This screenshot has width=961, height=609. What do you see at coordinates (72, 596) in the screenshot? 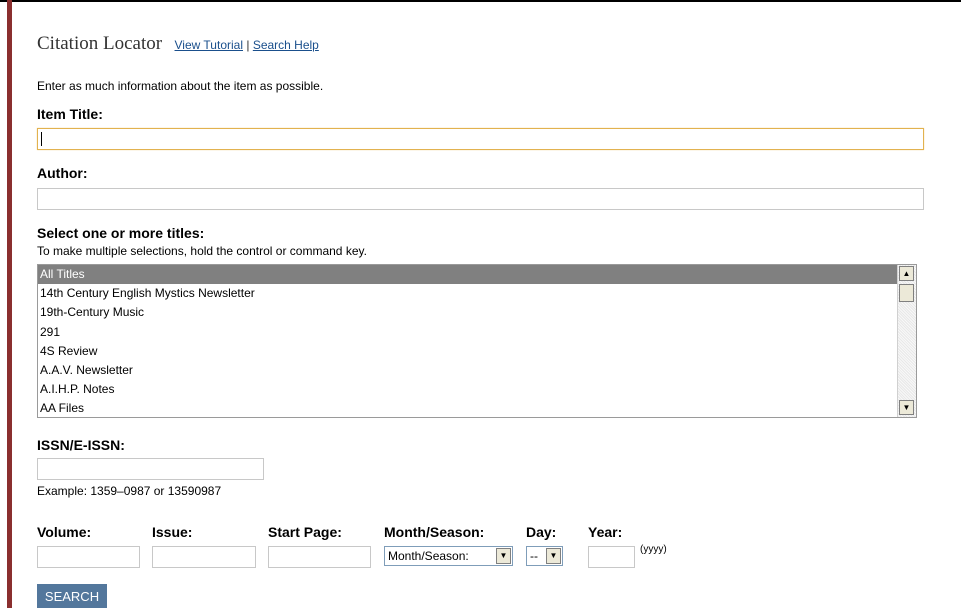
I see `search-button: SEARCH` at bounding box center [72, 596].